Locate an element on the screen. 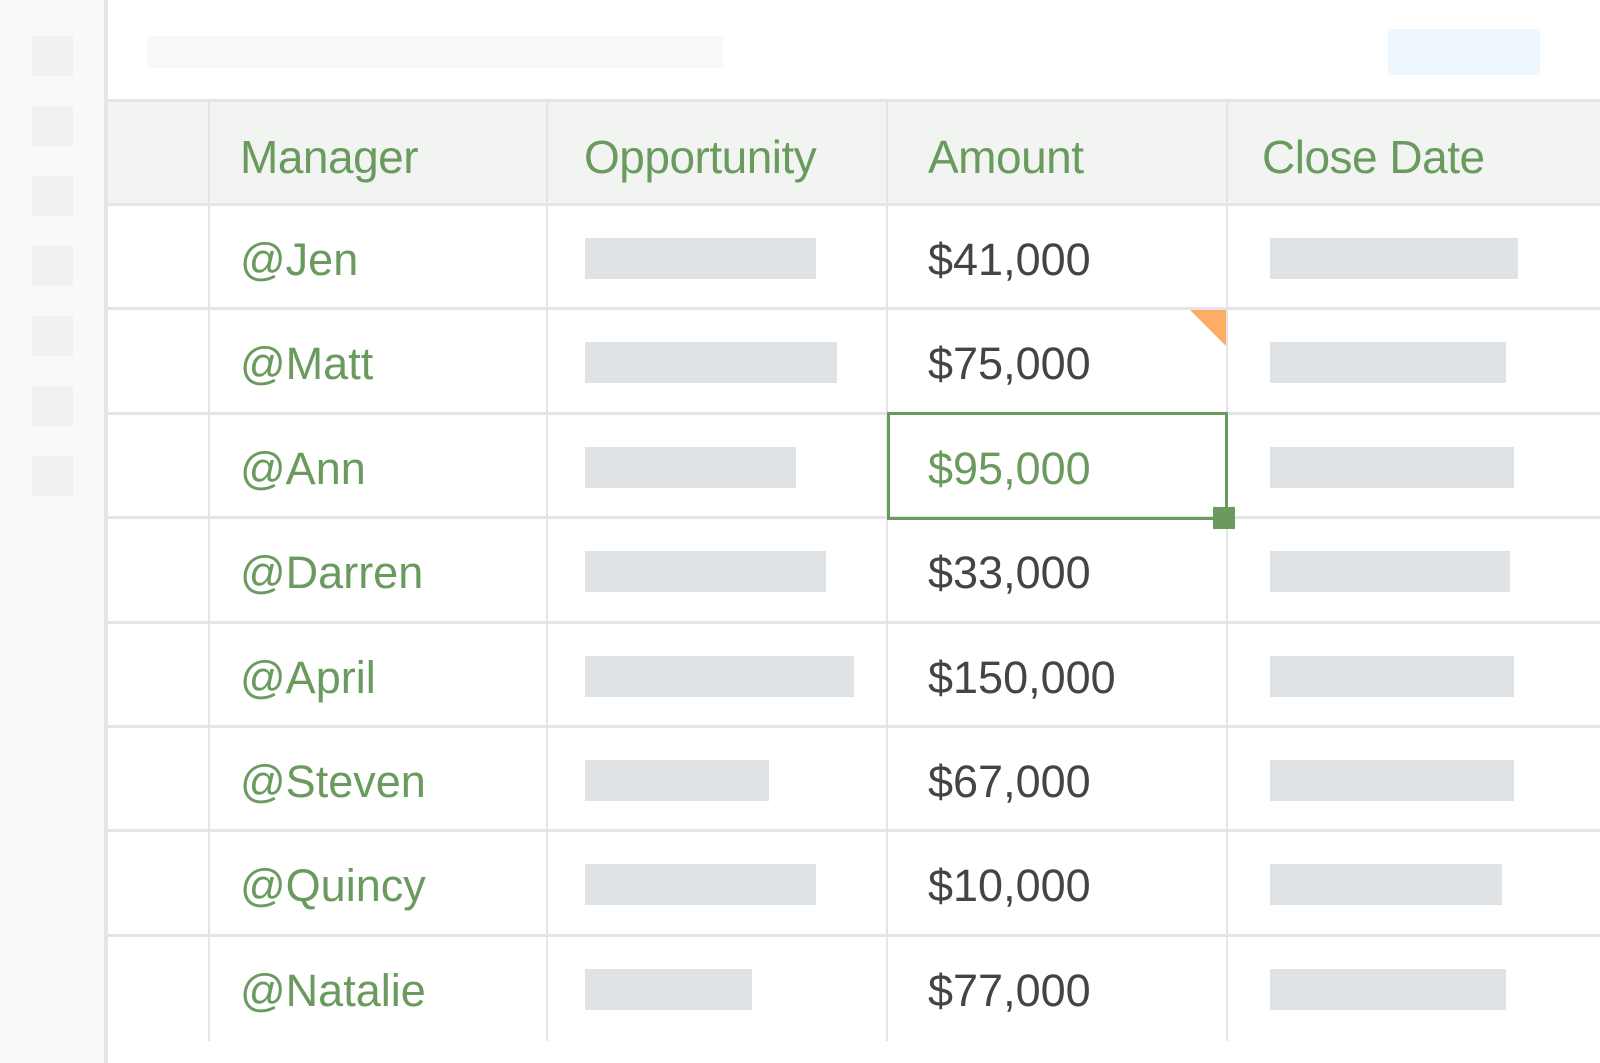 This screenshot has width=1600, height=1063. manager-cell: @April is located at coordinates (379, 675).